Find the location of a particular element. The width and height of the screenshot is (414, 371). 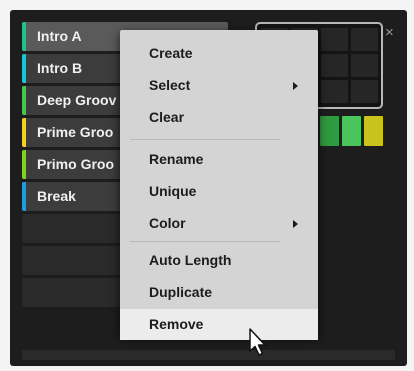

menu-item-label: Auto Length is located at coordinates (190, 260).